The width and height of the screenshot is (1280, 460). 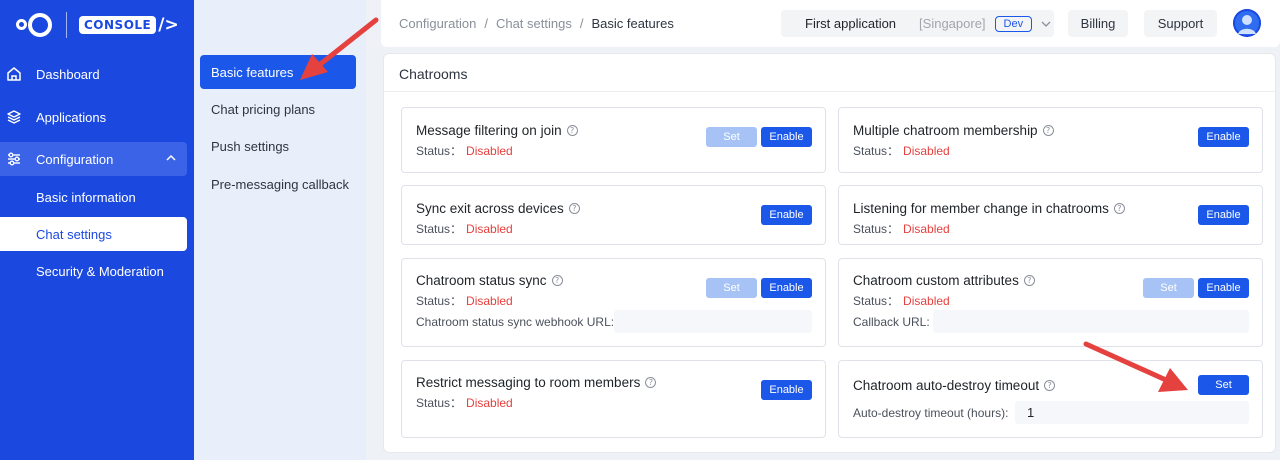 I want to click on logo-mark-icon, so click(x=33, y=25).